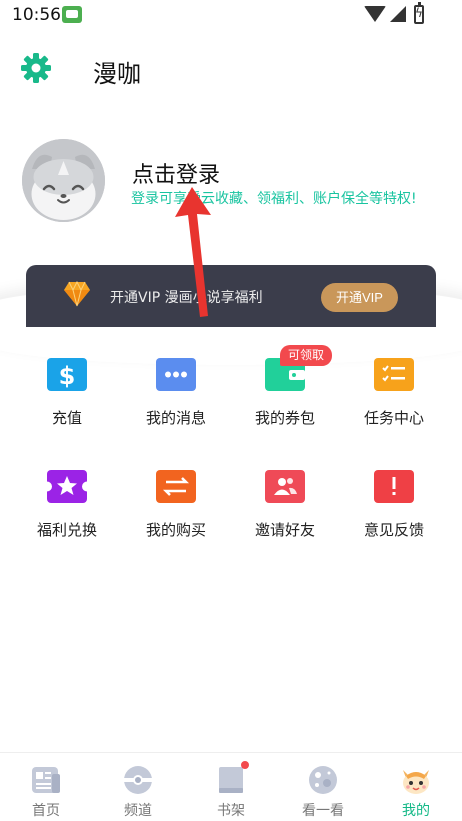  I want to click on grid-label: 充值, so click(66, 418).